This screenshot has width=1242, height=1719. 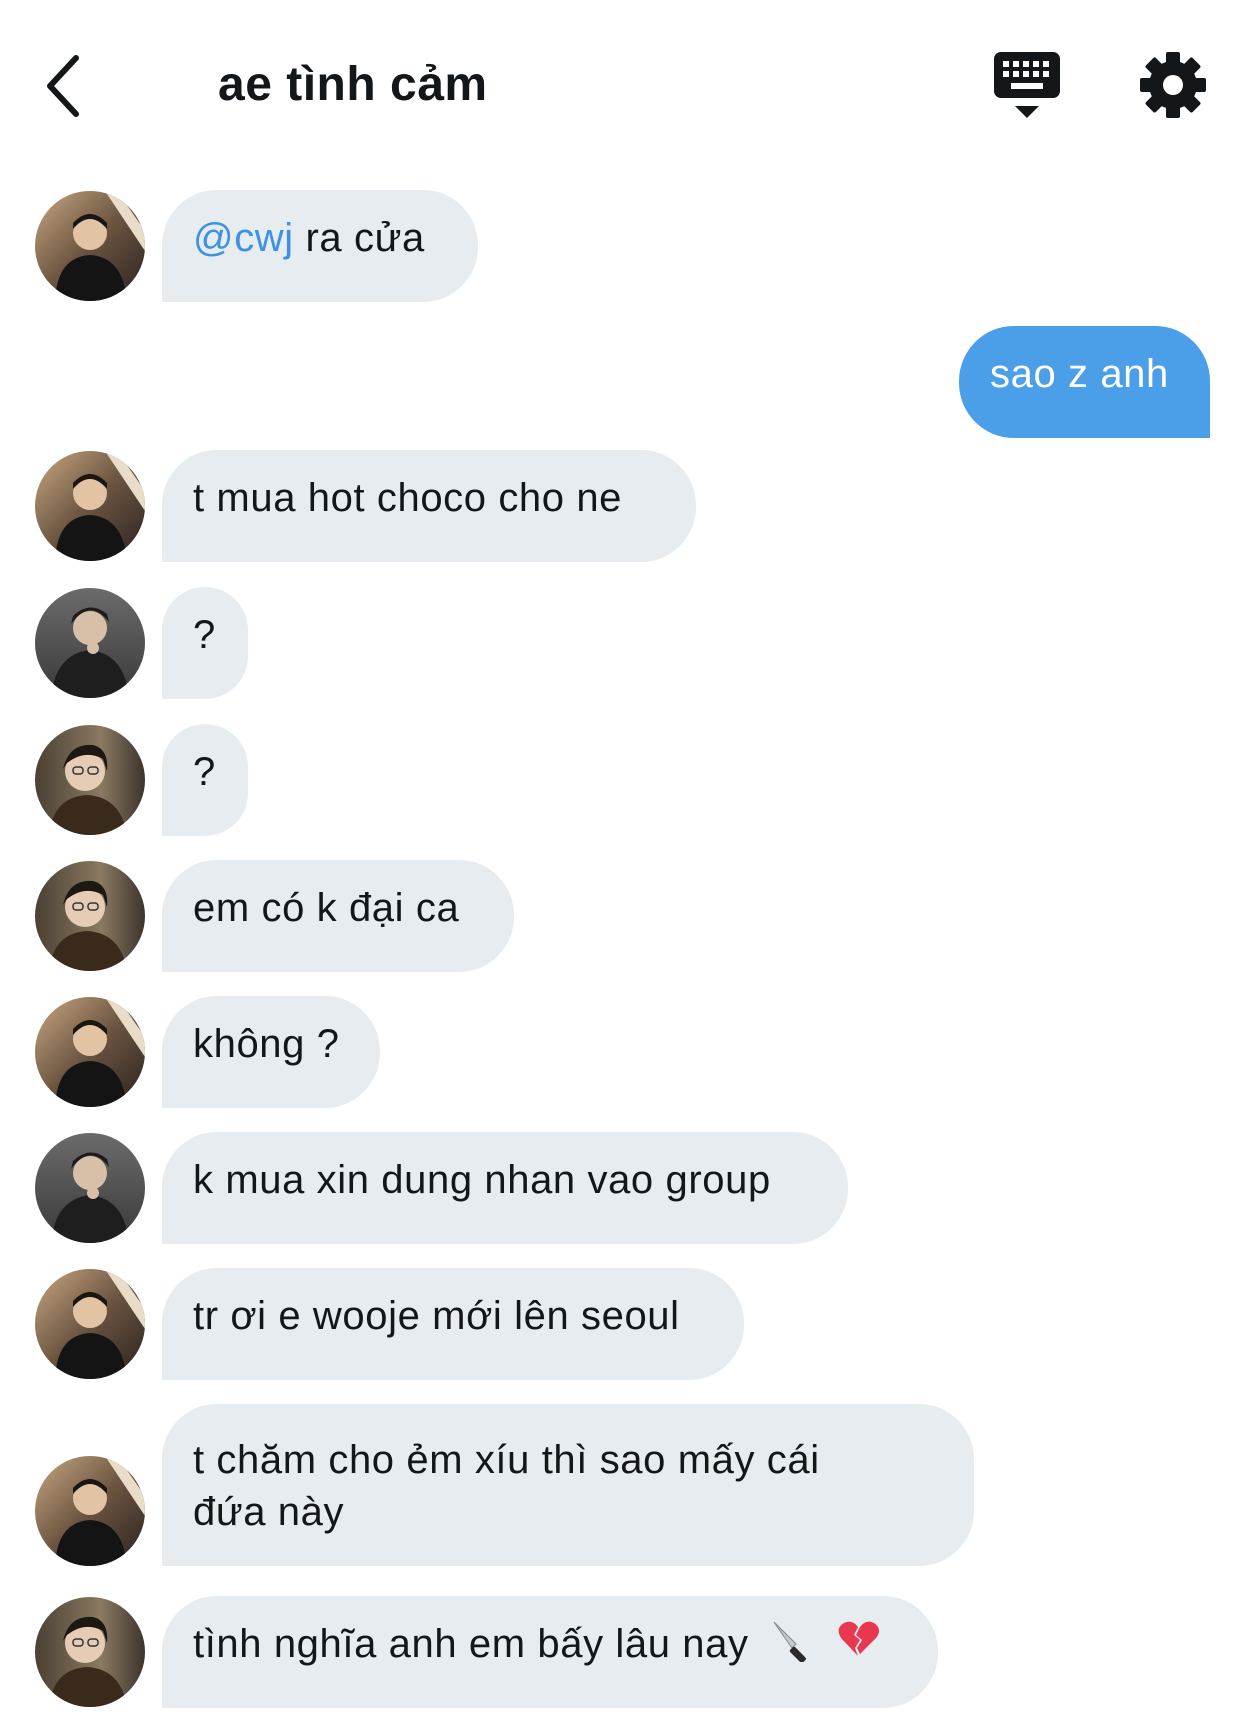 What do you see at coordinates (243, 238) in the screenshot?
I see `user-mention: @cwj` at bounding box center [243, 238].